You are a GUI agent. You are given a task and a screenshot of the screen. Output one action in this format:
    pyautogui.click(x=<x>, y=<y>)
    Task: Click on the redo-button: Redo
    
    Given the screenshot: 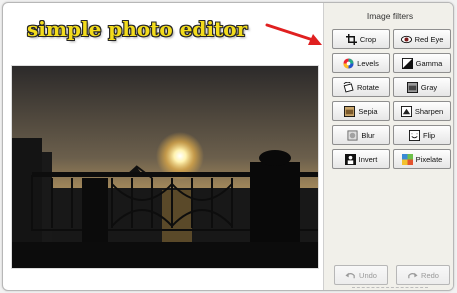 What is the action you would take?
    pyautogui.click(x=423, y=275)
    